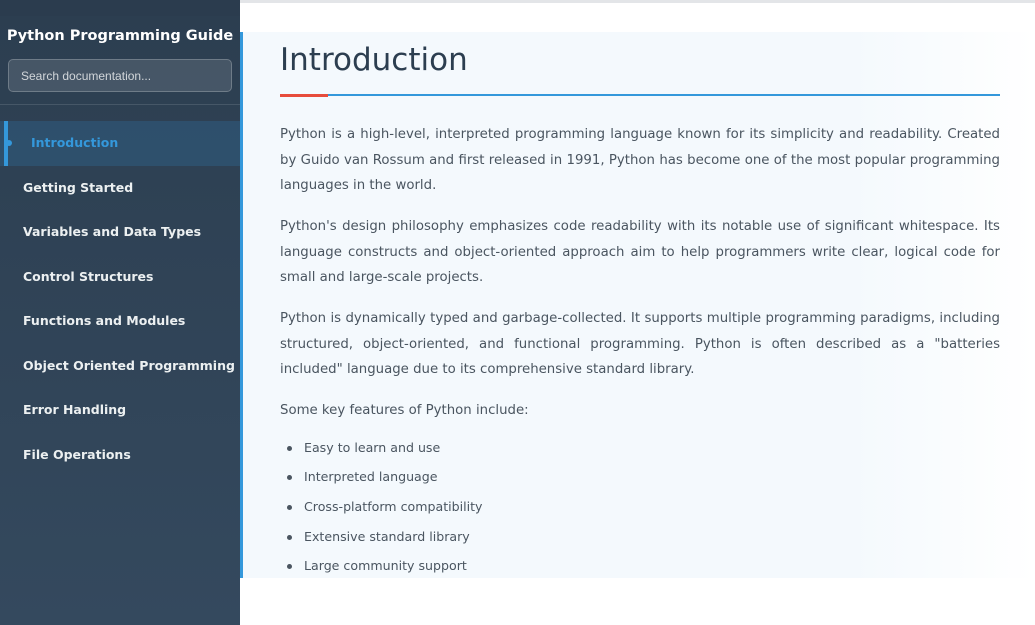 The image size is (1035, 625). What do you see at coordinates (372, 447) in the screenshot?
I see `list-item-text: Easy to learn and use` at bounding box center [372, 447].